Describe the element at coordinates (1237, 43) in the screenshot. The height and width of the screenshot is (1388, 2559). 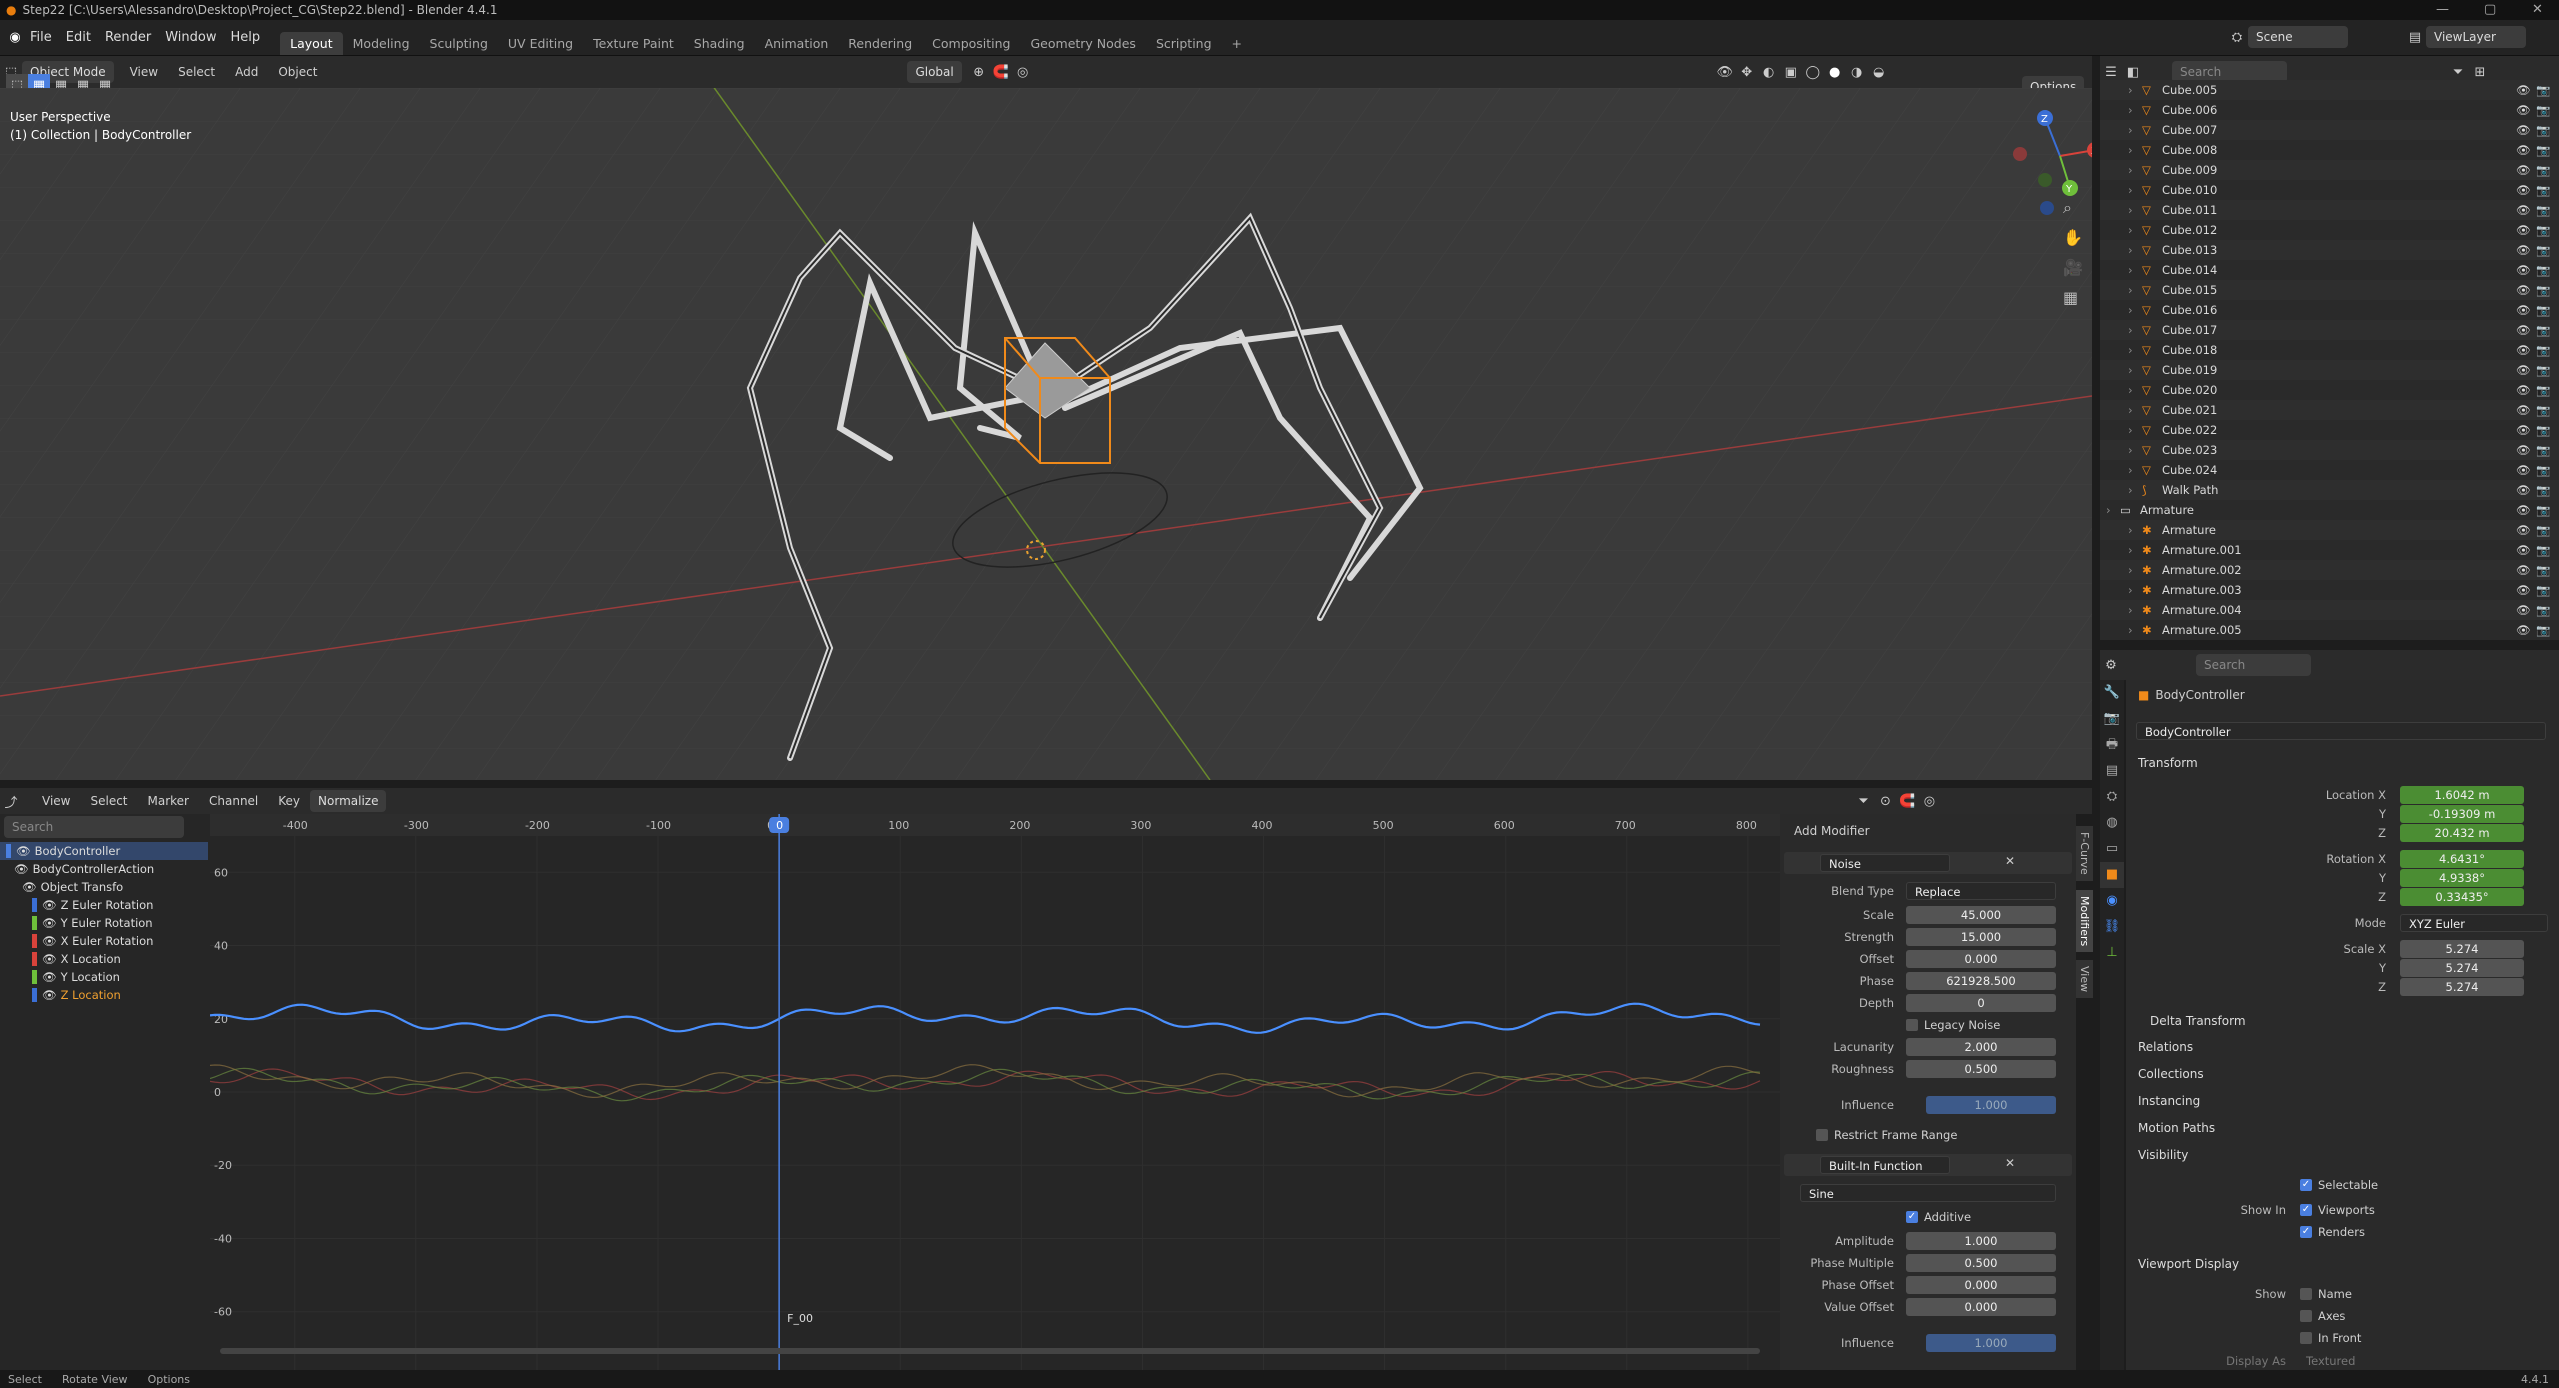
I see `add-workspace-button: +` at that location.